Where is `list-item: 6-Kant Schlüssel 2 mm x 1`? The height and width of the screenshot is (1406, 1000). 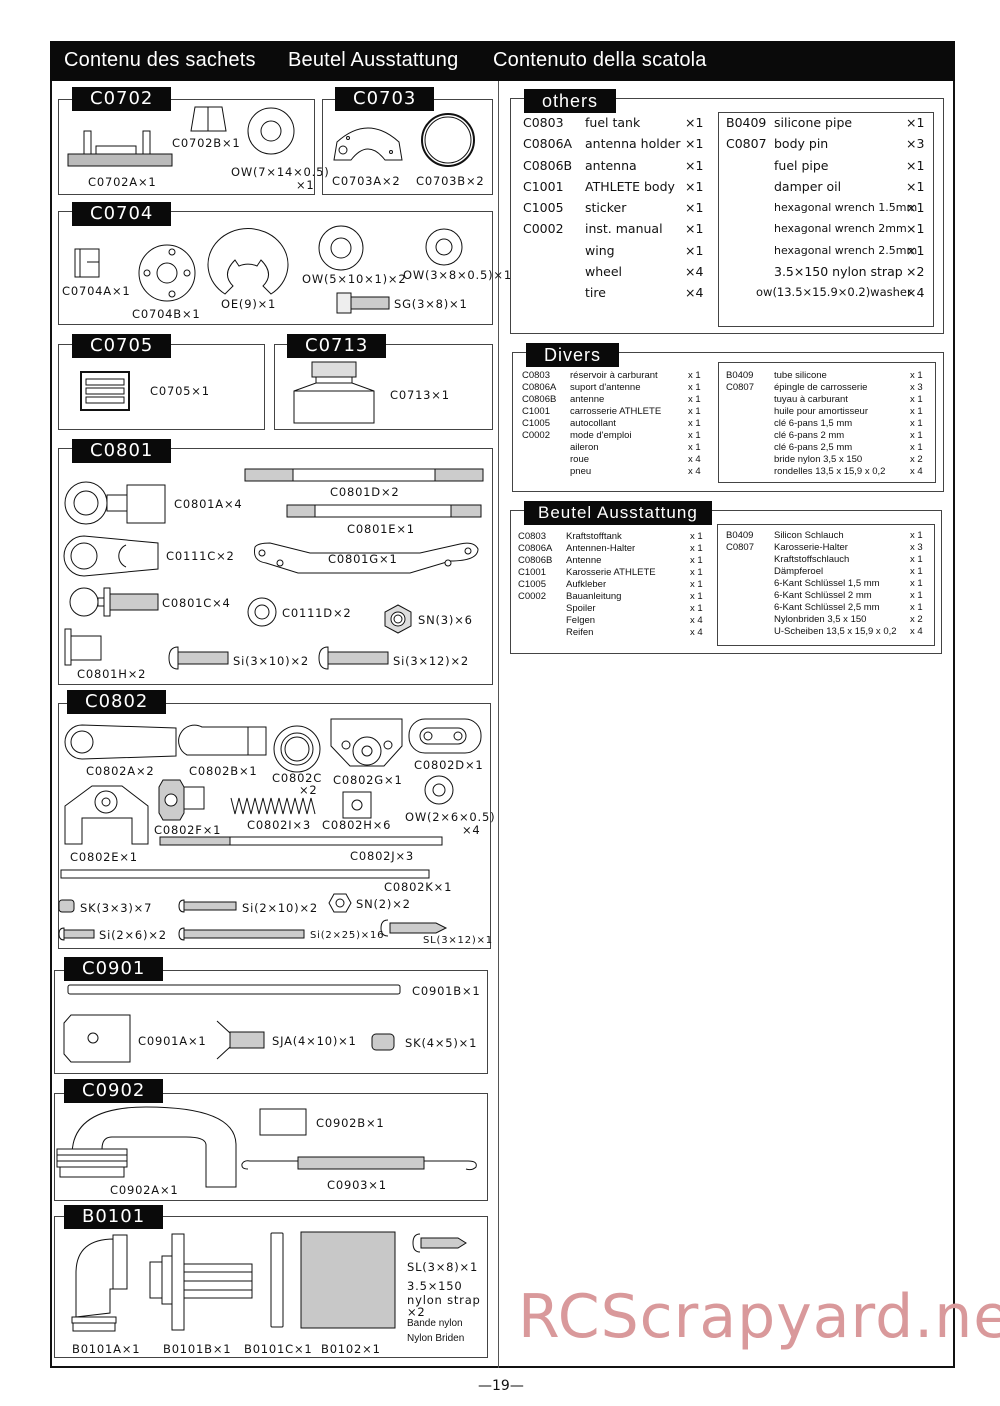 list-item: 6-Kant Schlüssel 2 mm x 1 is located at coordinates (827, 596).